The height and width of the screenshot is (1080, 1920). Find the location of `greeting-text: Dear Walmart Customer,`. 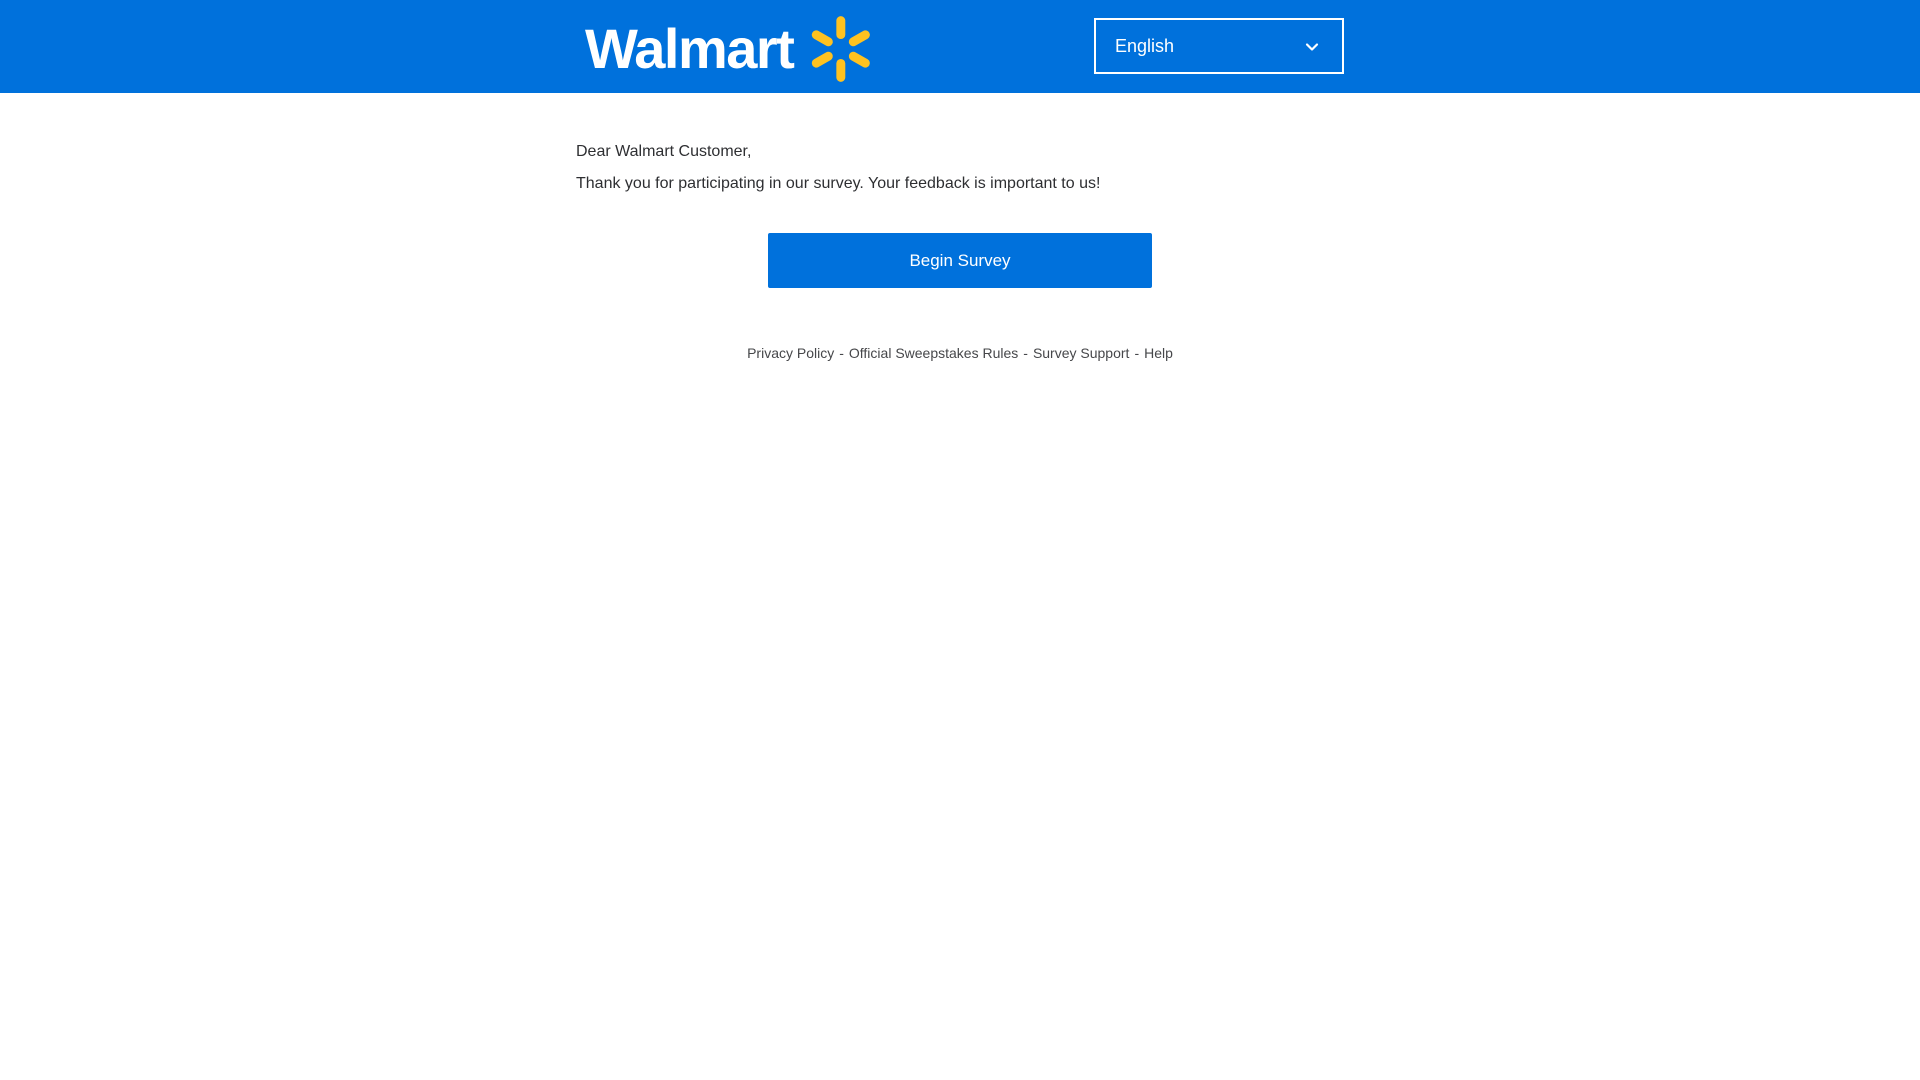

greeting-text: Dear Walmart Customer, is located at coordinates (664, 151).